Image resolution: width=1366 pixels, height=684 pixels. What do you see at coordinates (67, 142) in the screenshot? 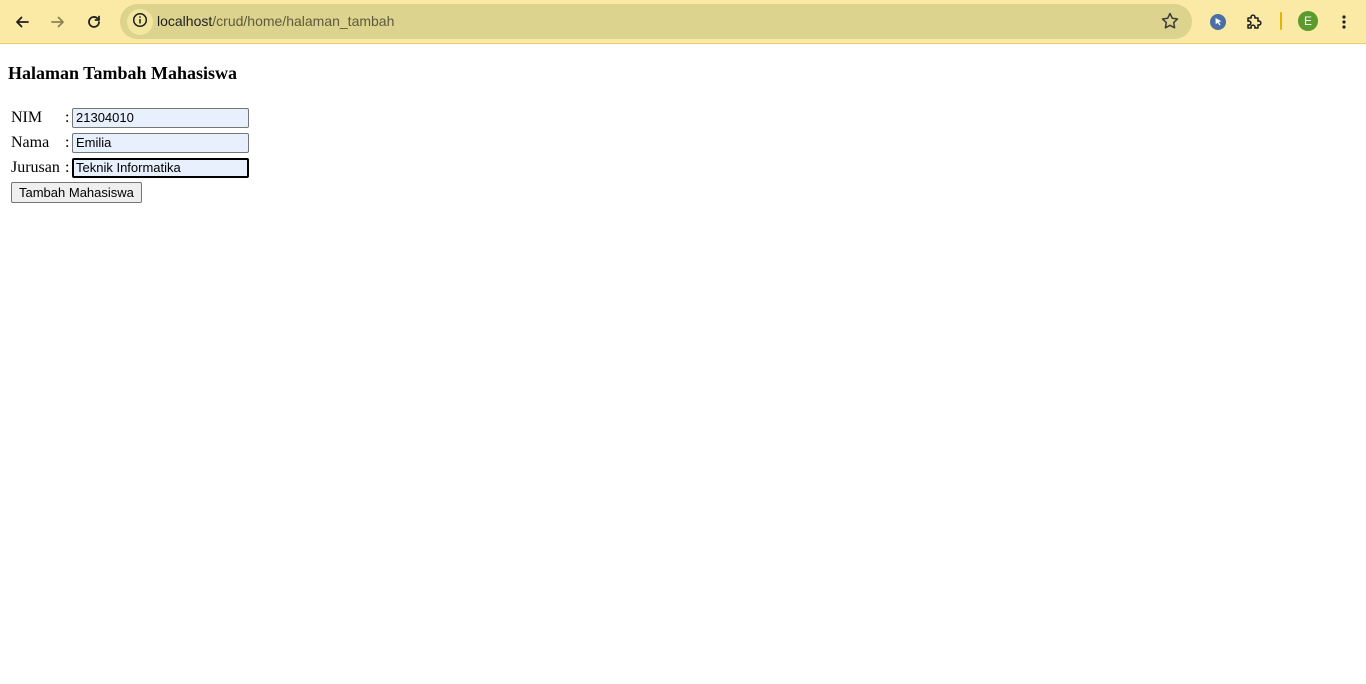
I see `nama-colon: :` at bounding box center [67, 142].